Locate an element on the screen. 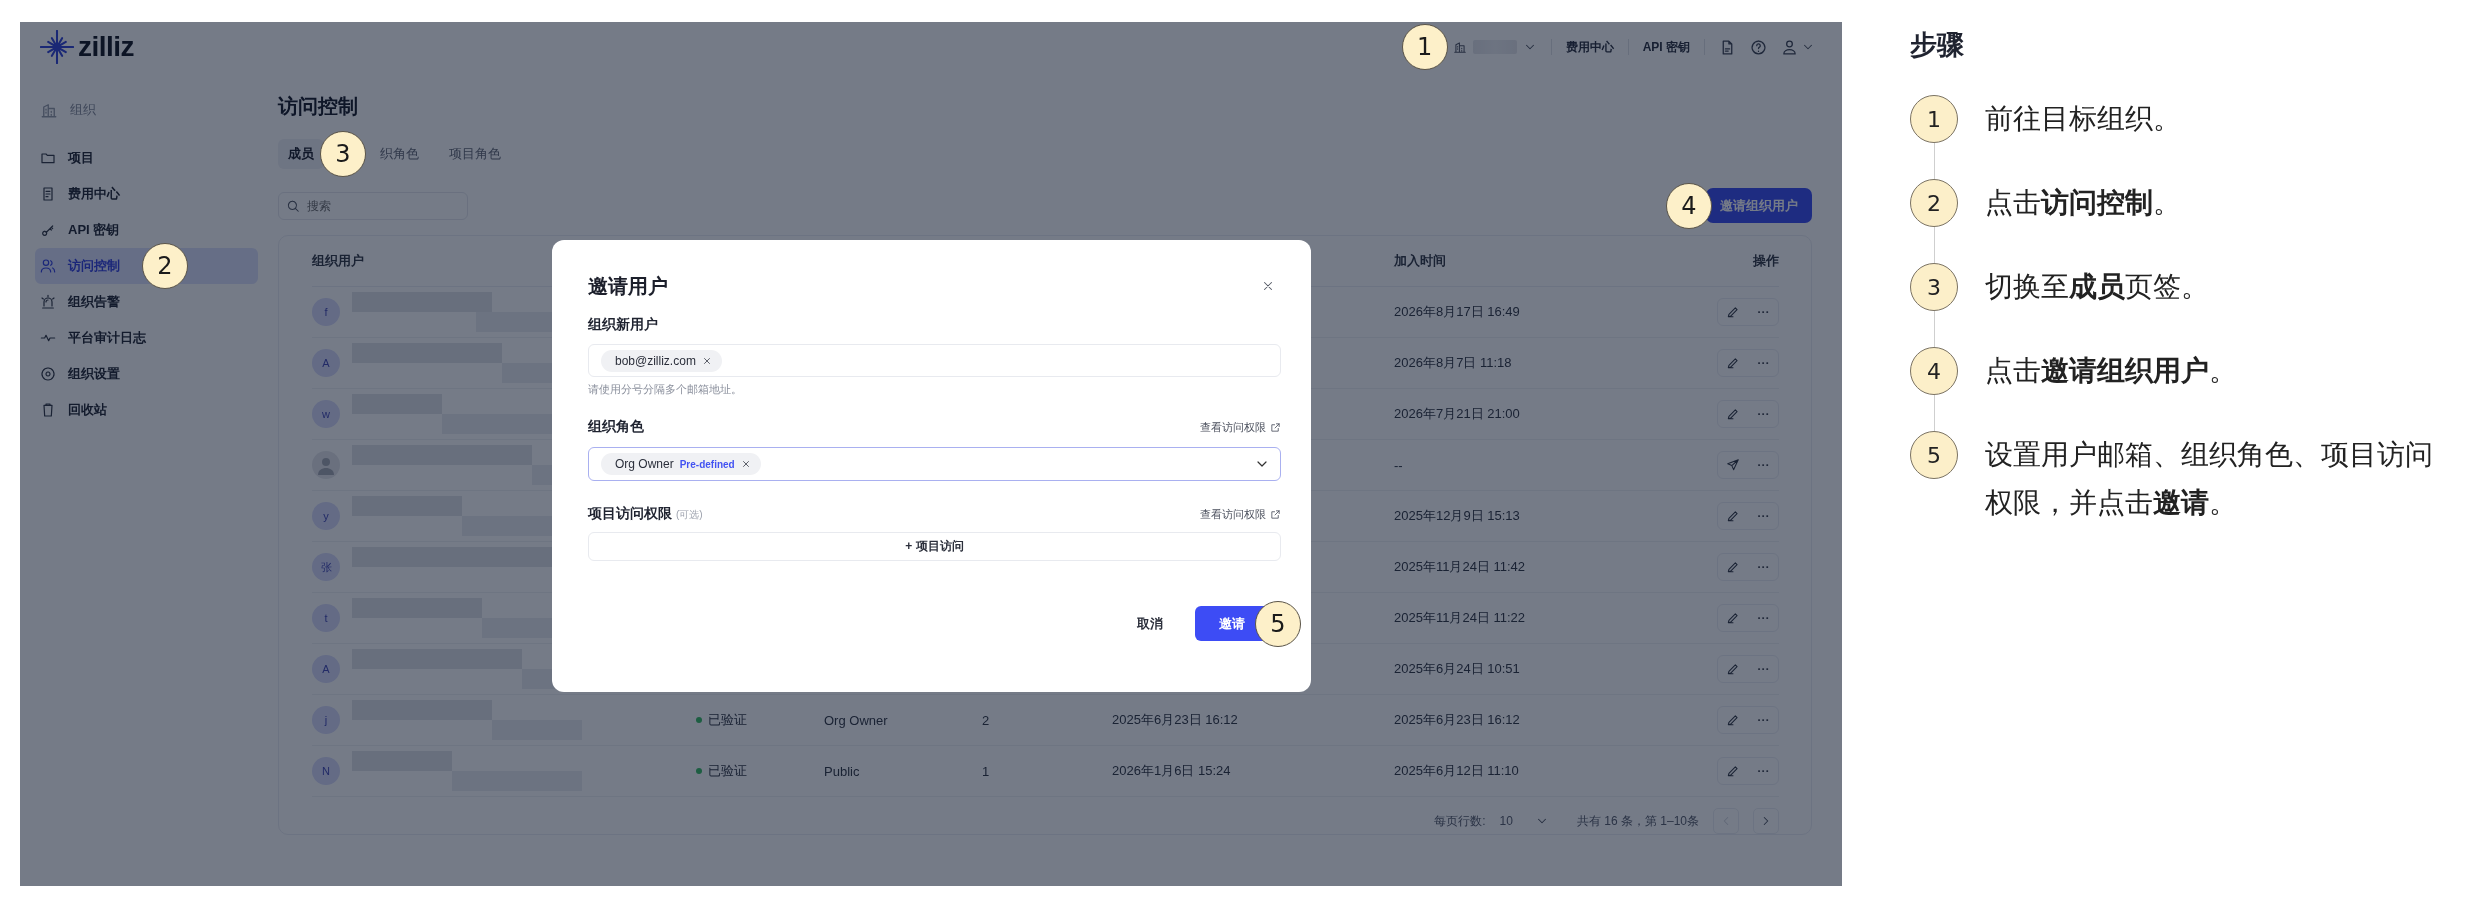  table-cell-text: Org Owner is located at coordinates (856, 720).